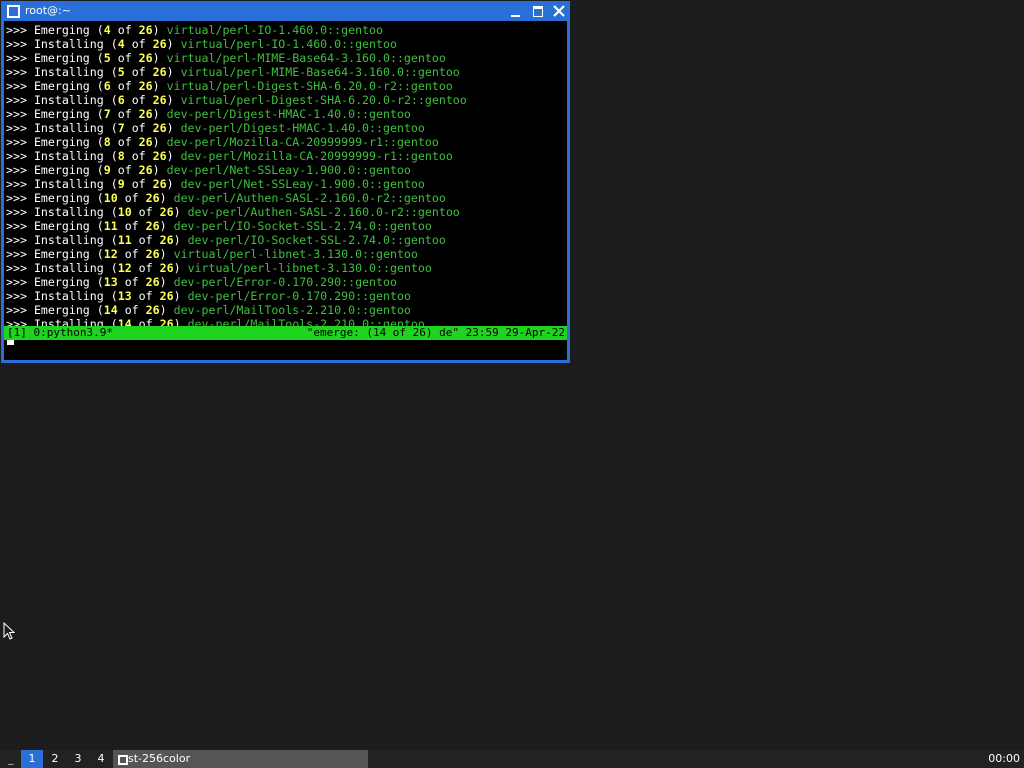 The image size is (1024, 768). Describe the element at coordinates (285, 11) in the screenshot. I see `window-titlebar: root@:~` at that location.